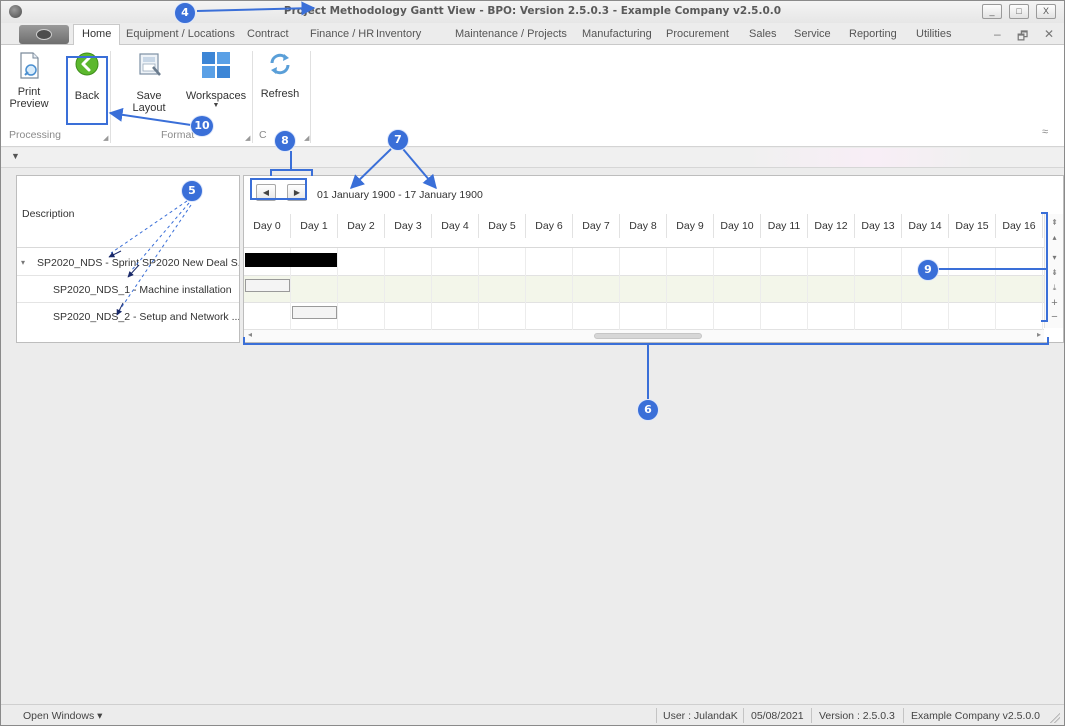 The image size is (1065, 726). Describe the element at coordinates (398, 140) in the screenshot. I see `annotation-badge: 7` at that location.